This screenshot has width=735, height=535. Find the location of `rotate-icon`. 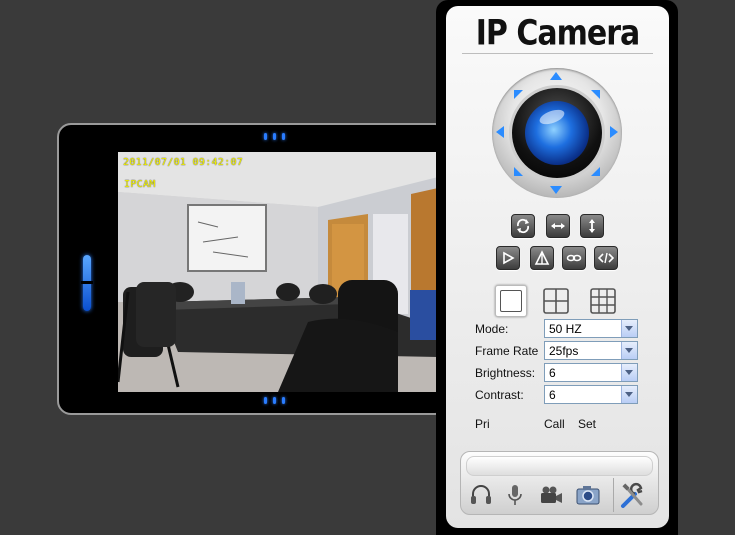

rotate-icon is located at coordinates (523, 226).